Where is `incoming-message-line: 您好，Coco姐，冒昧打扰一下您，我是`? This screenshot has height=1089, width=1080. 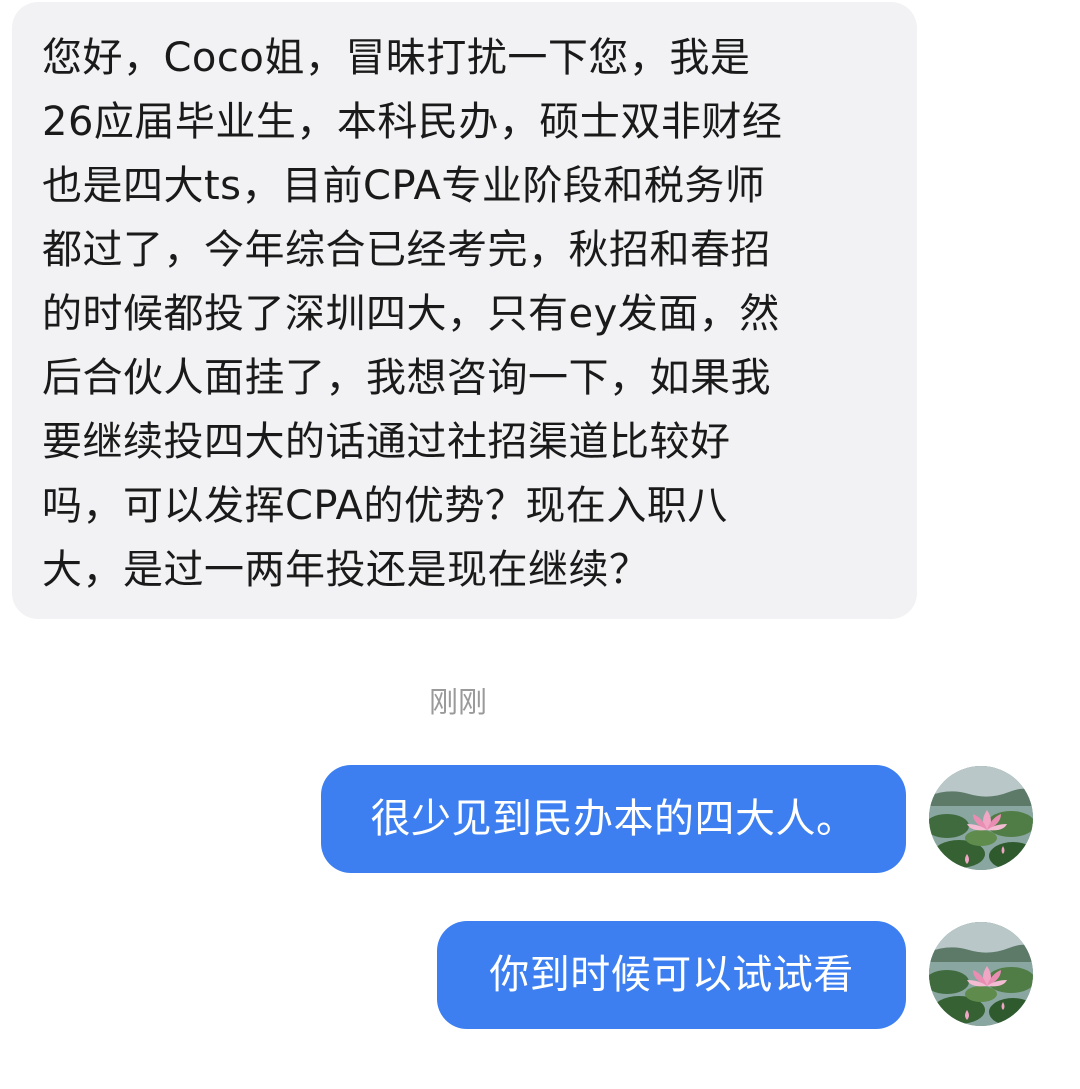
incoming-message-line: 您好，Coco姐，冒昧打扰一下您，我是 is located at coordinates (396, 58).